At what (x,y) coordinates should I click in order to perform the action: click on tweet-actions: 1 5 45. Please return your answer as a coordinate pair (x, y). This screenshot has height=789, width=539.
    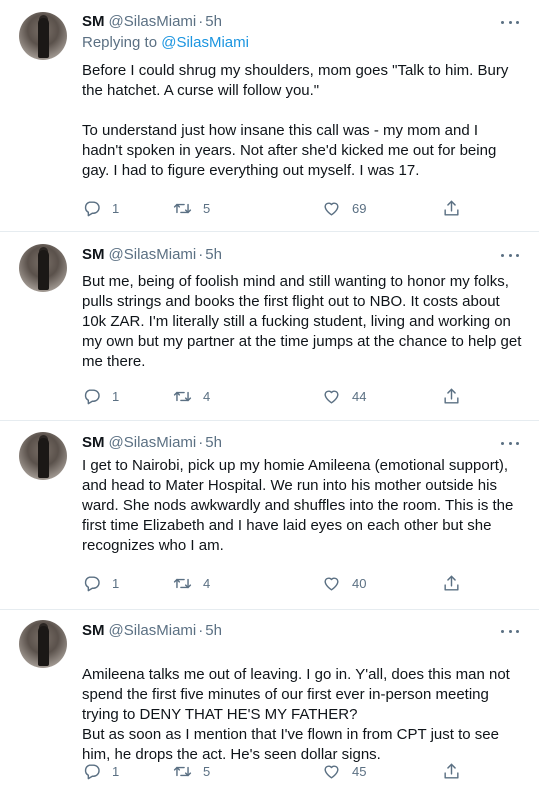
    Looking at the image, I should click on (277, 771).